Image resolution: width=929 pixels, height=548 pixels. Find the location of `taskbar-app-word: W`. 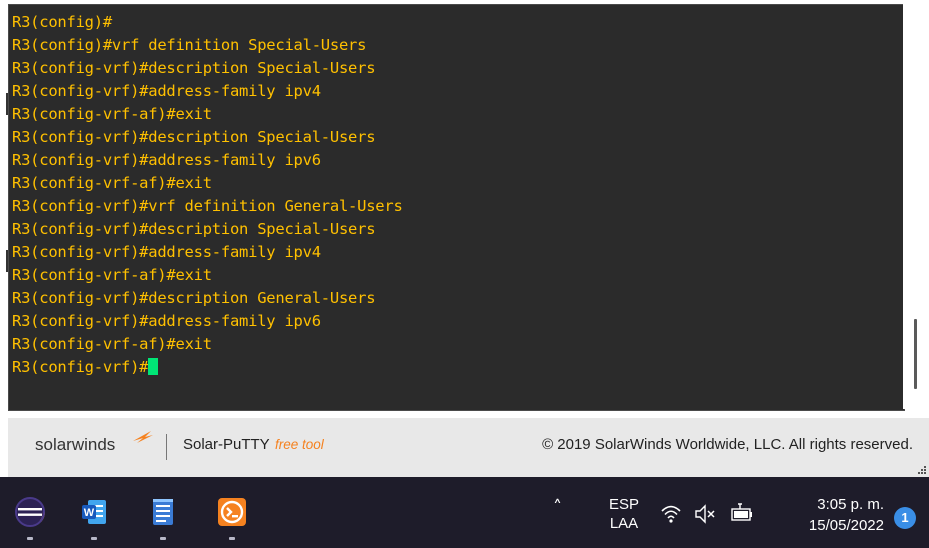

taskbar-app-word: W is located at coordinates (94, 512).